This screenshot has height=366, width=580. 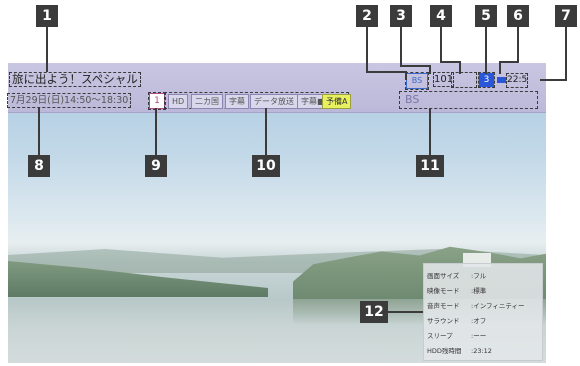 I want to click on callout-2: 2, so click(x=367, y=16).